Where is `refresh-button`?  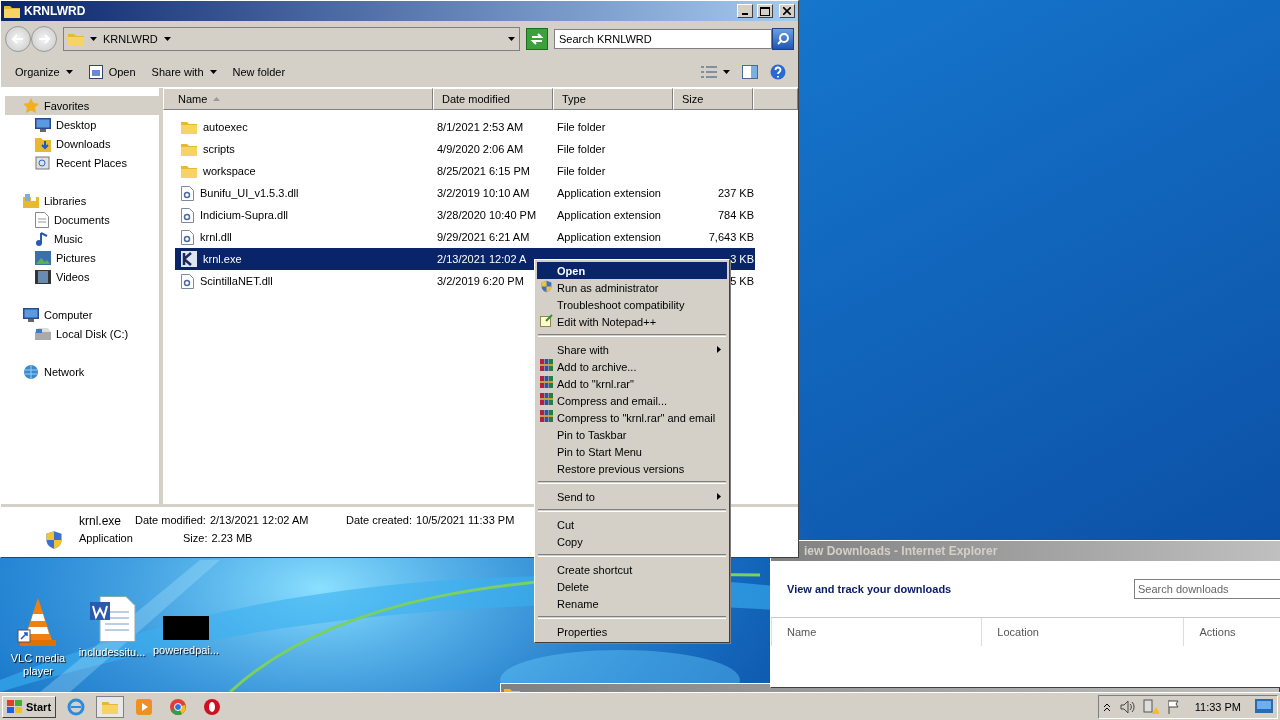 refresh-button is located at coordinates (537, 39).